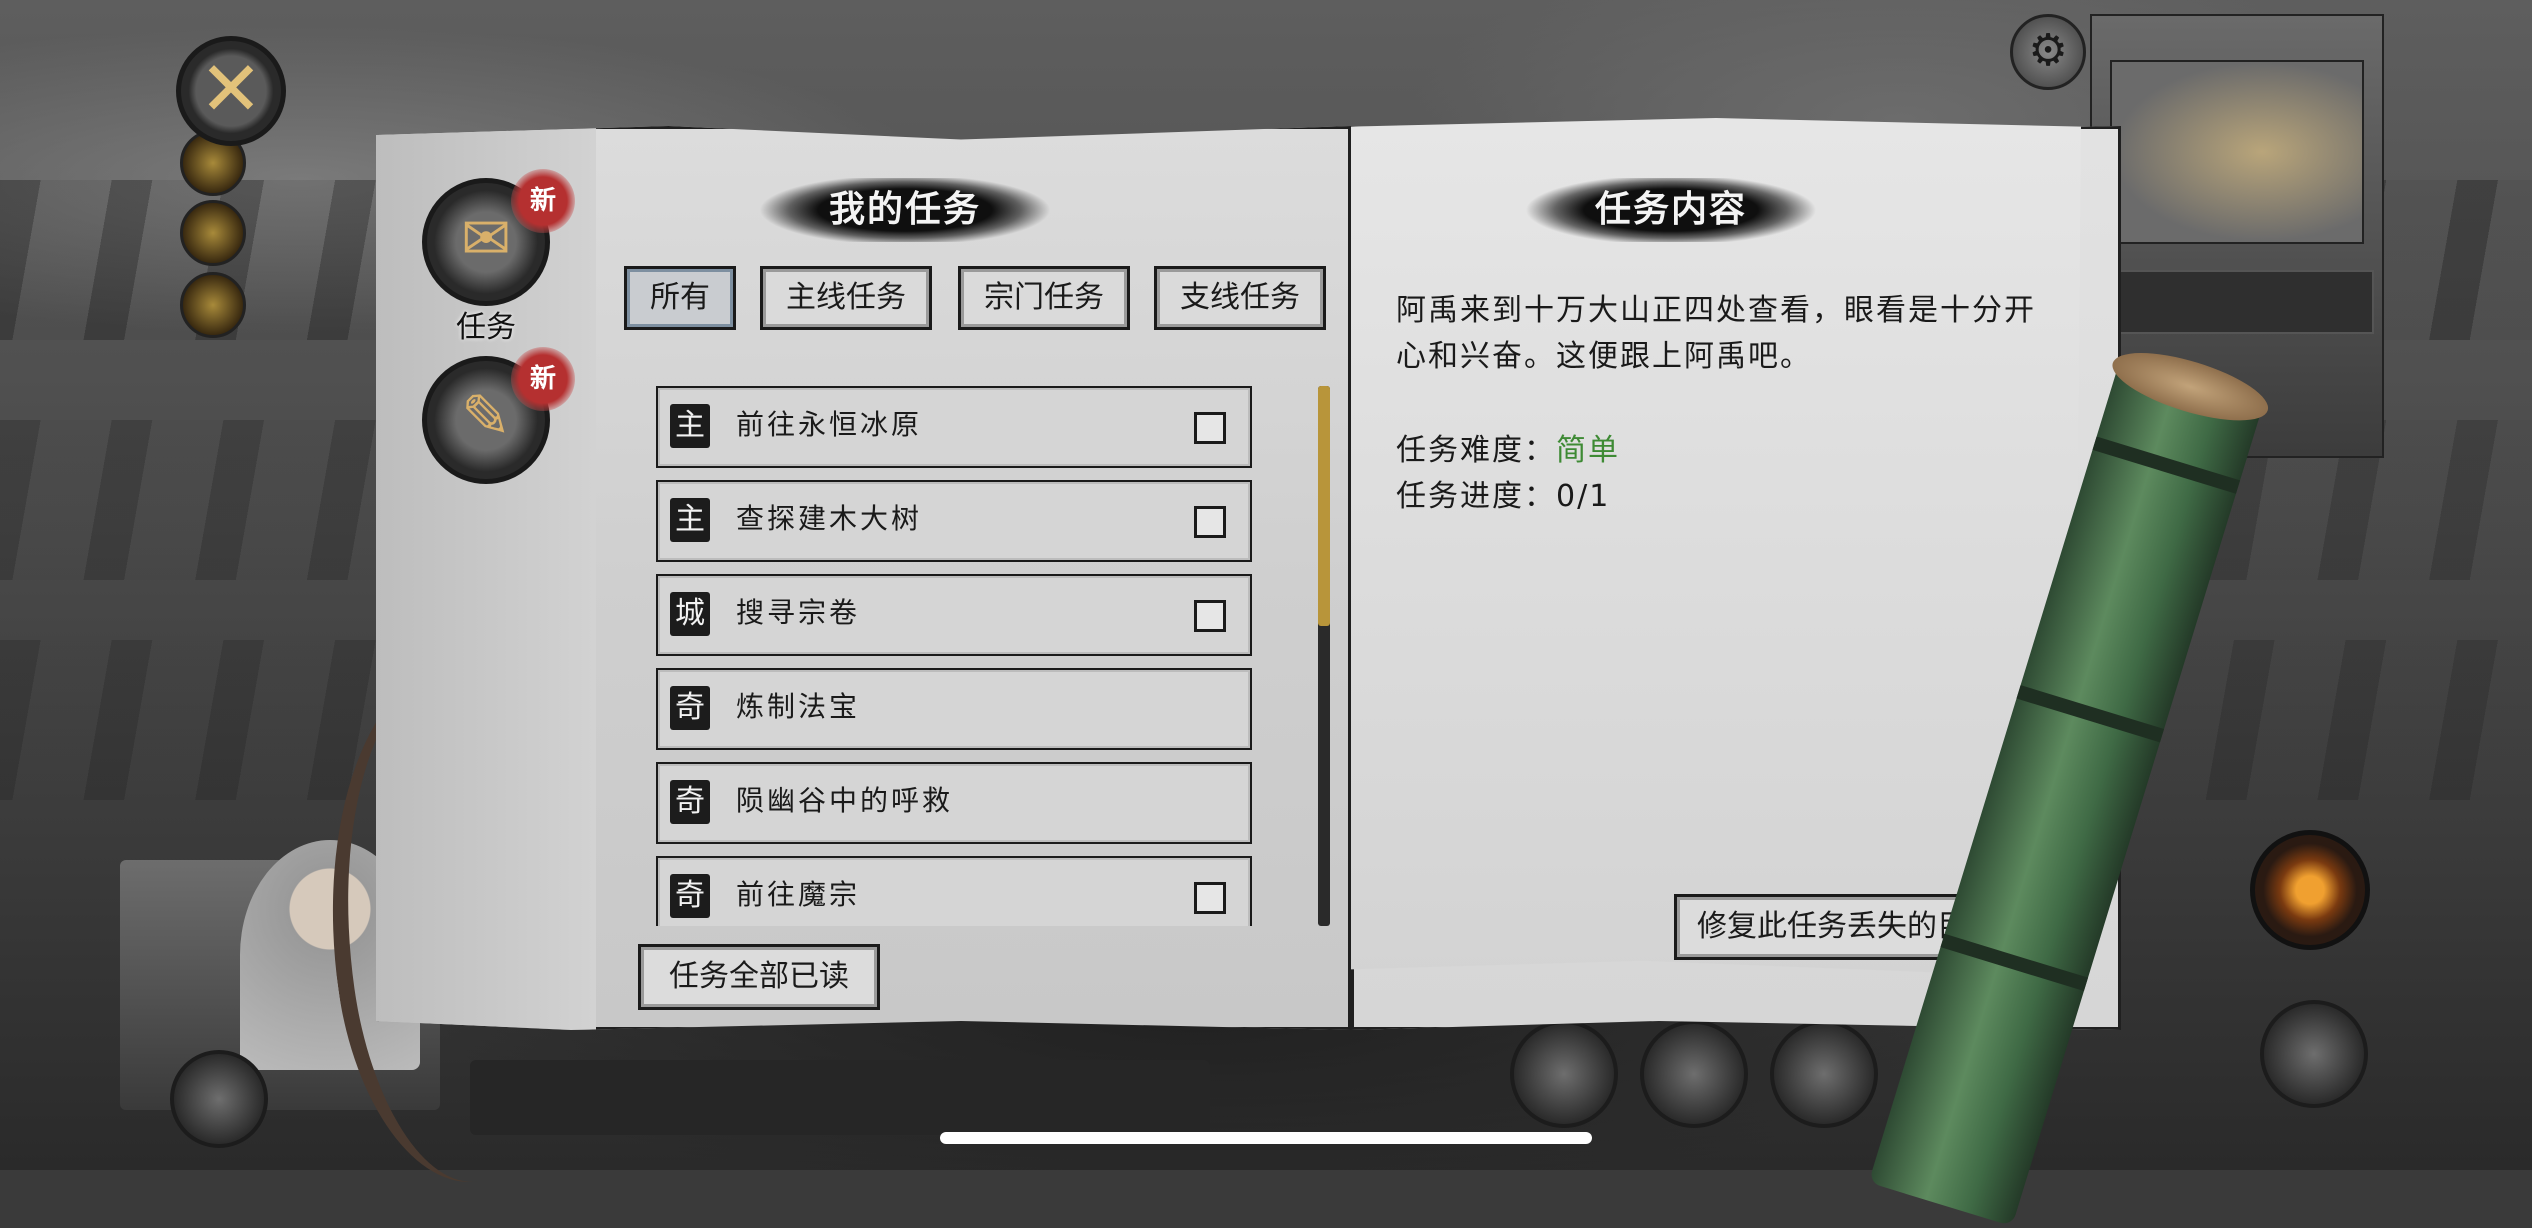 The width and height of the screenshot is (2532, 1228). I want to click on quest-list-title: 我的任务, so click(905, 210).